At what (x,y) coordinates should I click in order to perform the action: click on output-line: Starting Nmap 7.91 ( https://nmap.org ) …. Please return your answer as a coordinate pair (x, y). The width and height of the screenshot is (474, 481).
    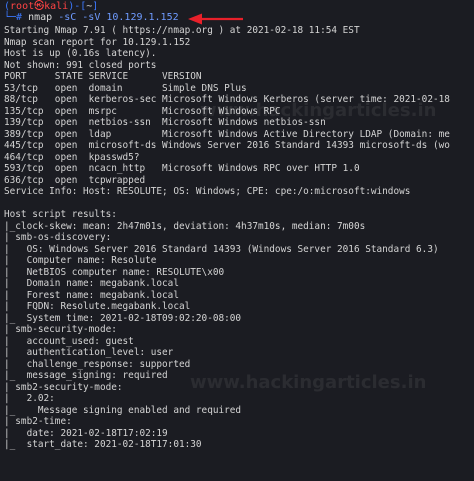
    Looking at the image, I should click on (182, 30).